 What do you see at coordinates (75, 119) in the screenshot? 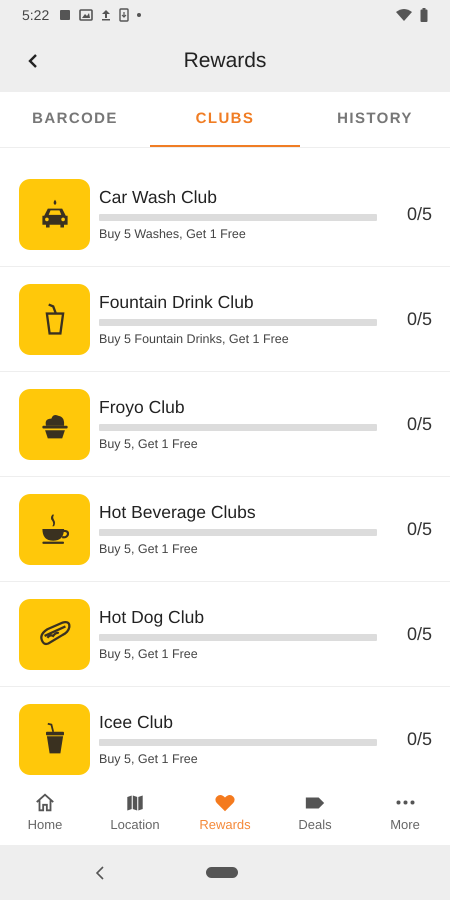
I see `tab: BARCODE` at bounding box center [75, 119].